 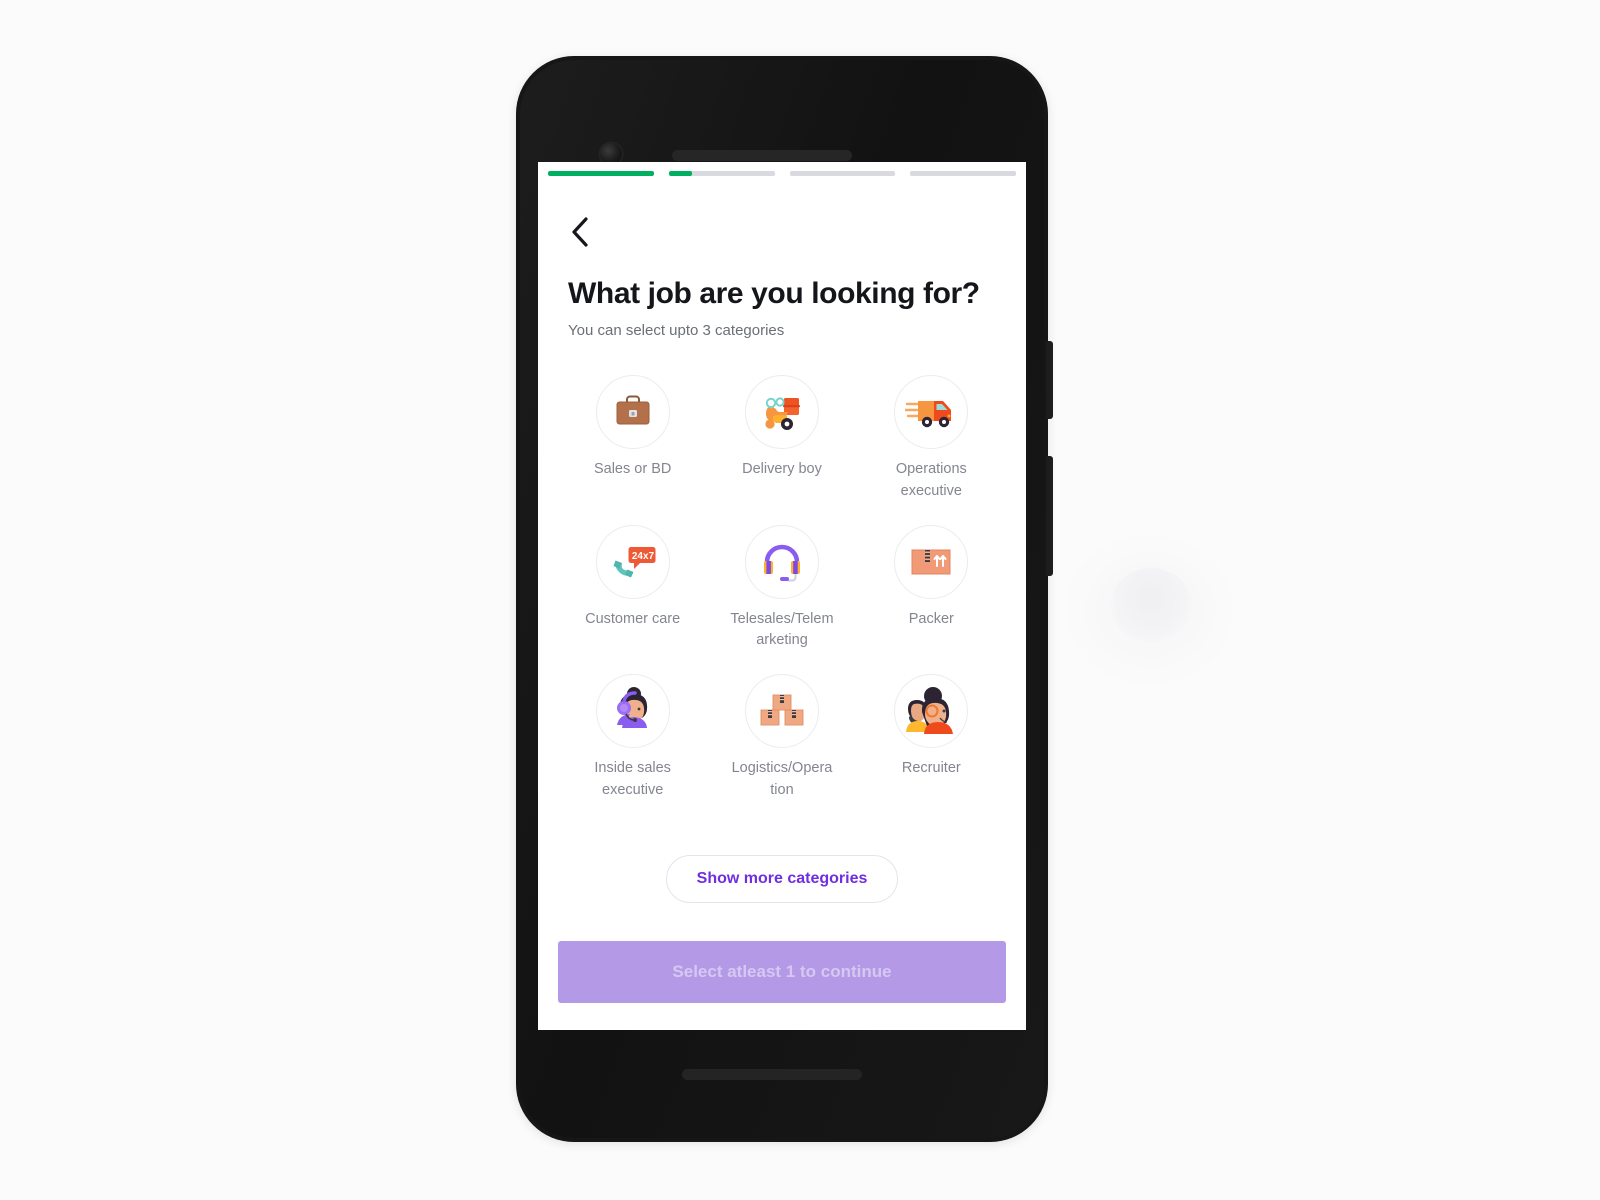 What do you see at coordinates (931, 480) in the screenshot?
I see `category-label: Operations executive` at bounding box center [931, 480].